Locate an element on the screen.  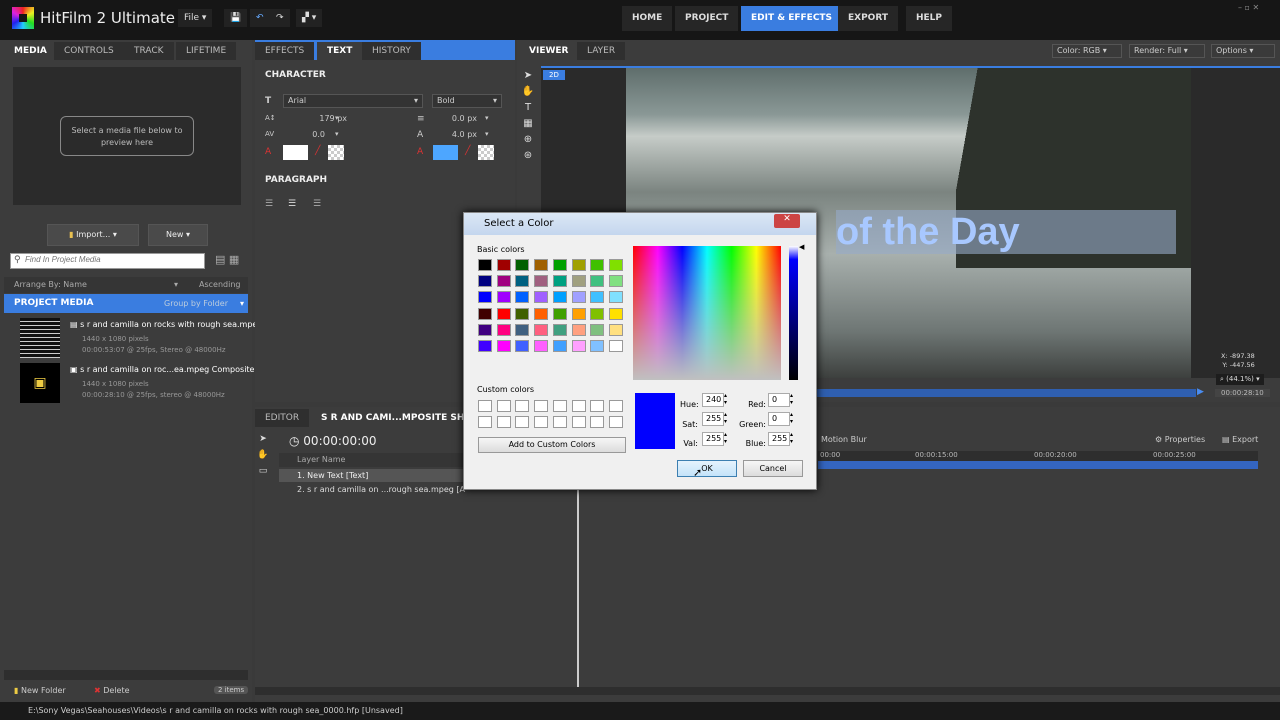
stroke-field: 4.0 px is located at coordinates (462, 134).